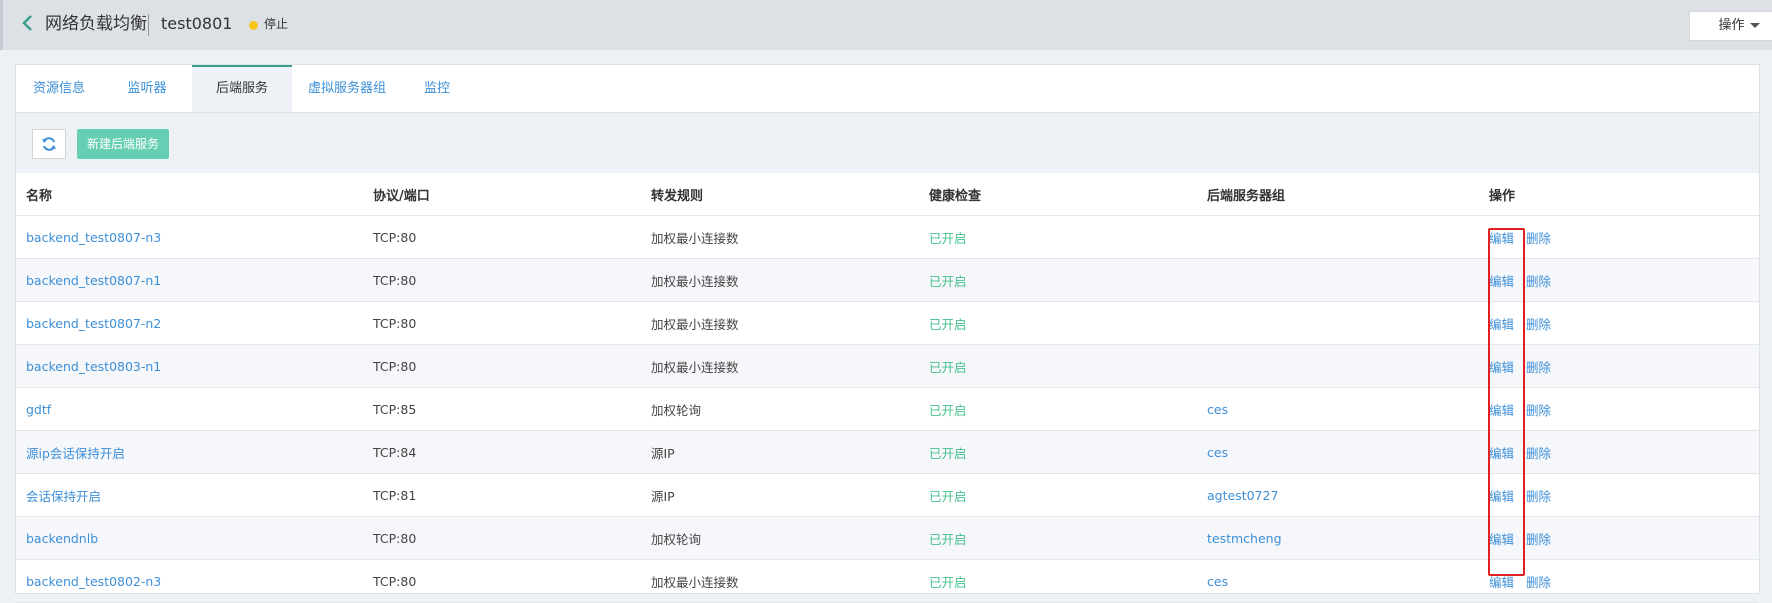  What do you see at coordinates (276, 24) in the screenshot?
I see `status-badge: 停止` at bounding box center [276, 24].